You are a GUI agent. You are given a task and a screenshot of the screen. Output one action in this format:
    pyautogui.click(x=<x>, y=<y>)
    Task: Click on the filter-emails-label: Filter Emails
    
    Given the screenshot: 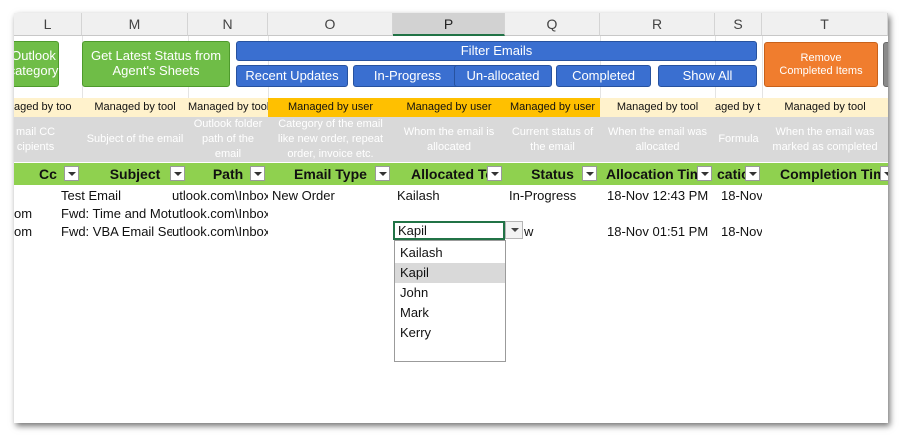 What is the action you would take?
    pyautogui.click(x=496, y=50)
    